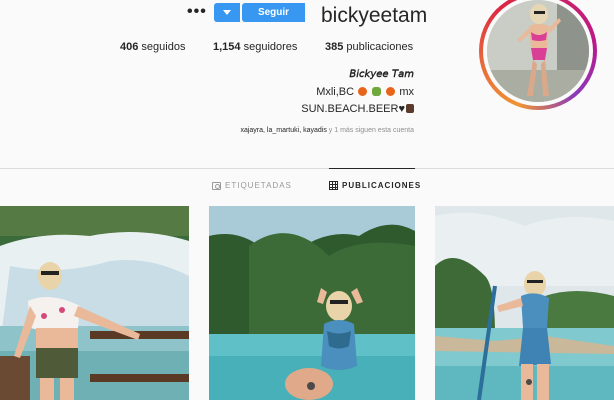 The image size is (614, 400). What do you see at coordinates (350, 109) in the screenshot?
I see `bio-tagline-text: SUN.BEACH.BEER` at bounding box center [350, 109].